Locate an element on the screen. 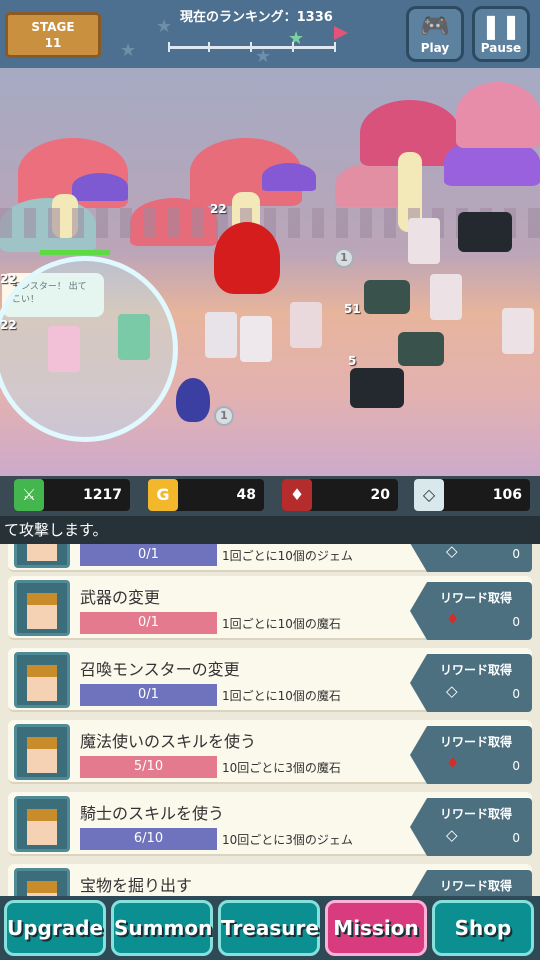 The width and height of the screenshot is (540, 960). bottom-tab-bar: Upgrade Summon Treasure Mission Shop is located at coordinates (270, 928).